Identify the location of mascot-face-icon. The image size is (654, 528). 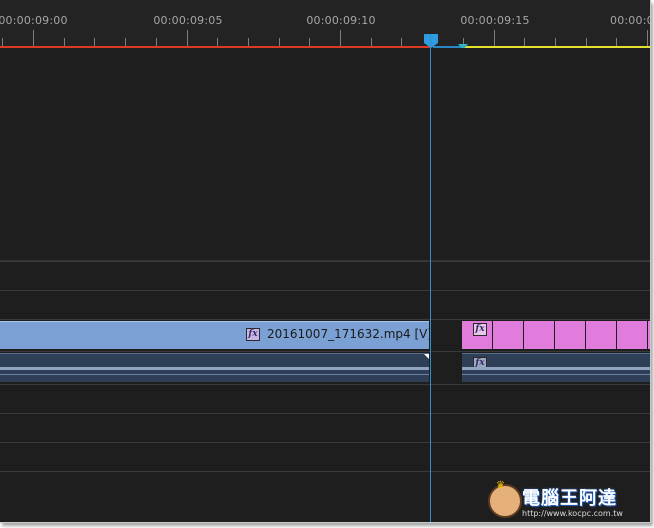
(505, 501).